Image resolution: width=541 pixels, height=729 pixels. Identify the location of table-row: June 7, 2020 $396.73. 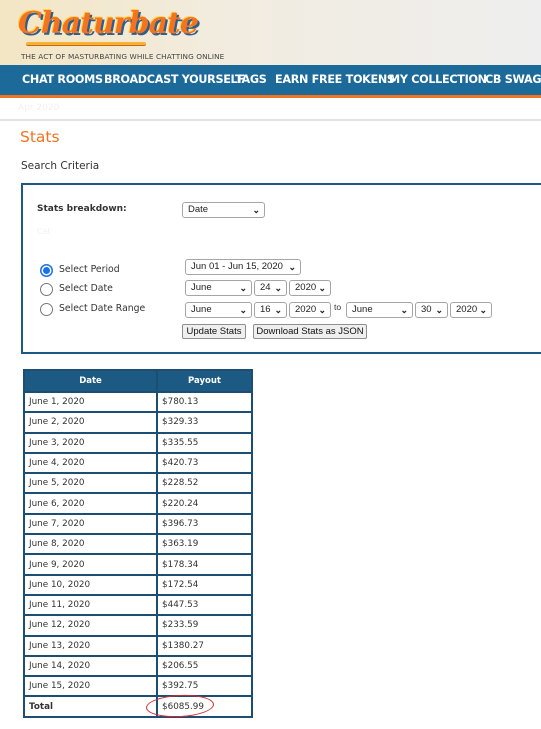
(138, 524).